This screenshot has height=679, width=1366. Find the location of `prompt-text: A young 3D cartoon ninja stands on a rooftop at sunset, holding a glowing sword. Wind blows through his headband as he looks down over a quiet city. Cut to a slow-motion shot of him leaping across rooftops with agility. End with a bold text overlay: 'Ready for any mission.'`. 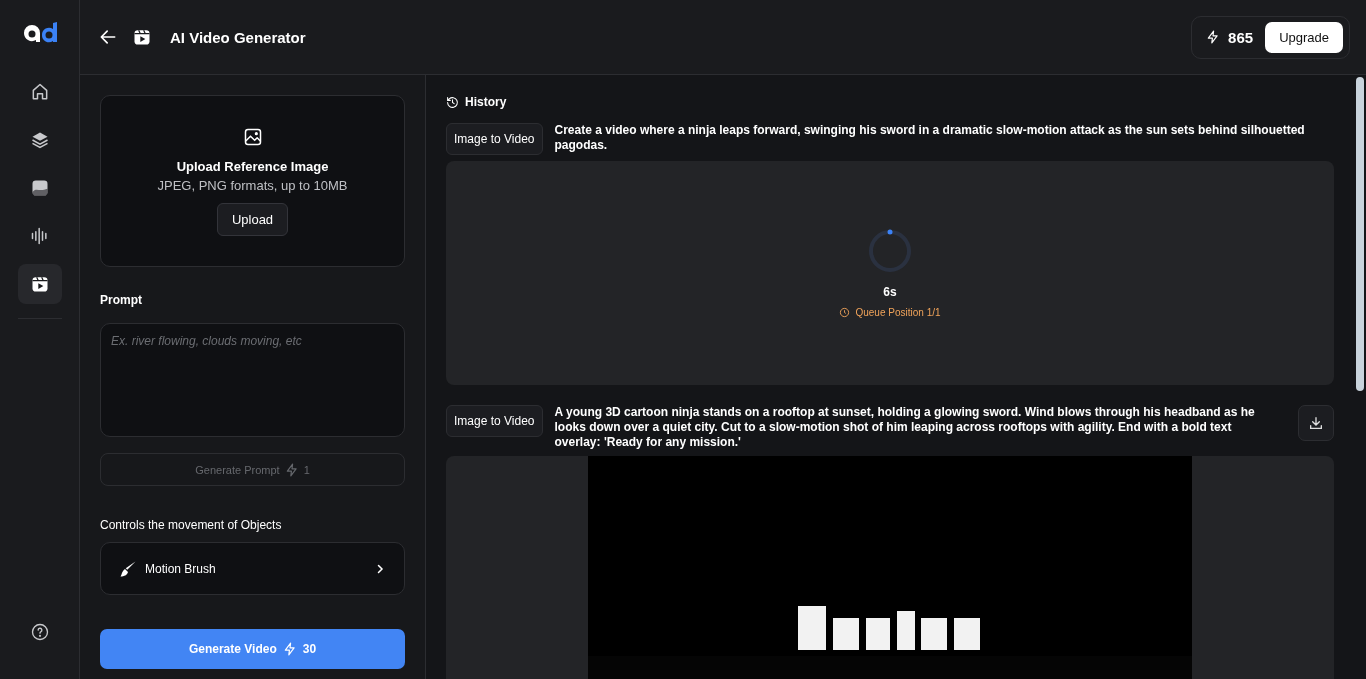

prompt-text: A young 3D cartoon ninja stands on a rooftop at sunset, holding a glowing sword. Wind blows through his headband as he looks down over a quiet city. Cut to a slow-motion shot of him leaping across rooftops with agility. End with a bold text overlay: 'Ready for any mission.' is located at coordinates (905, 427).